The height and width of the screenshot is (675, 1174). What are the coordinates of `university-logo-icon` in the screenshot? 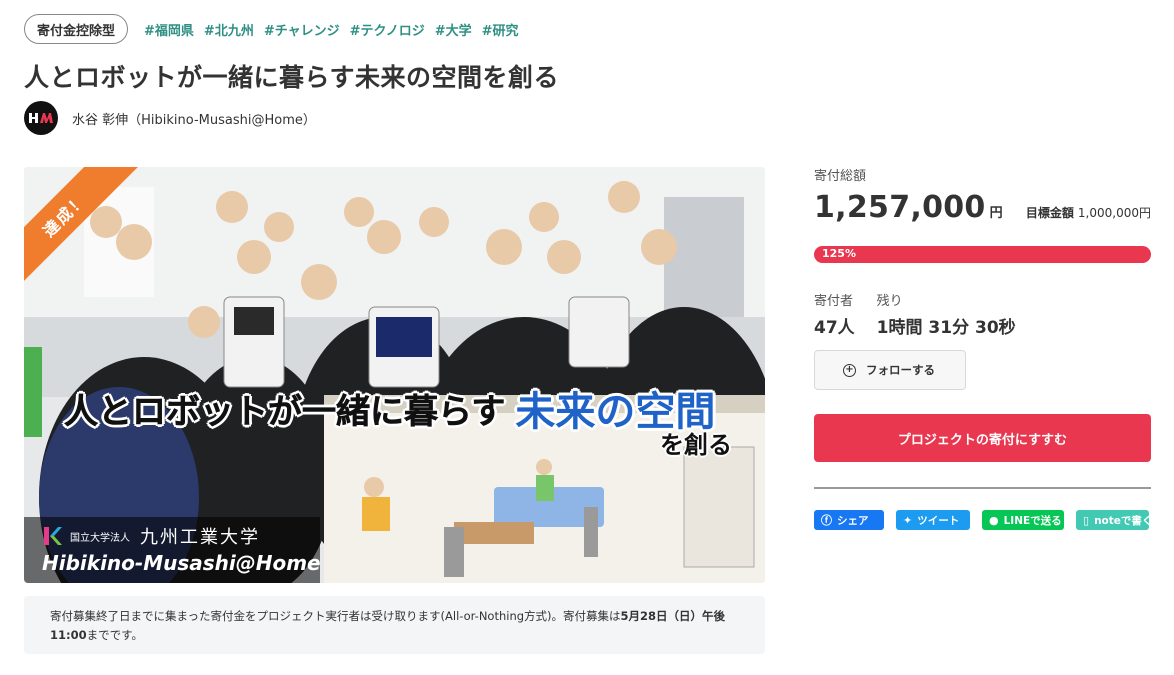 It's located at (53, 536).